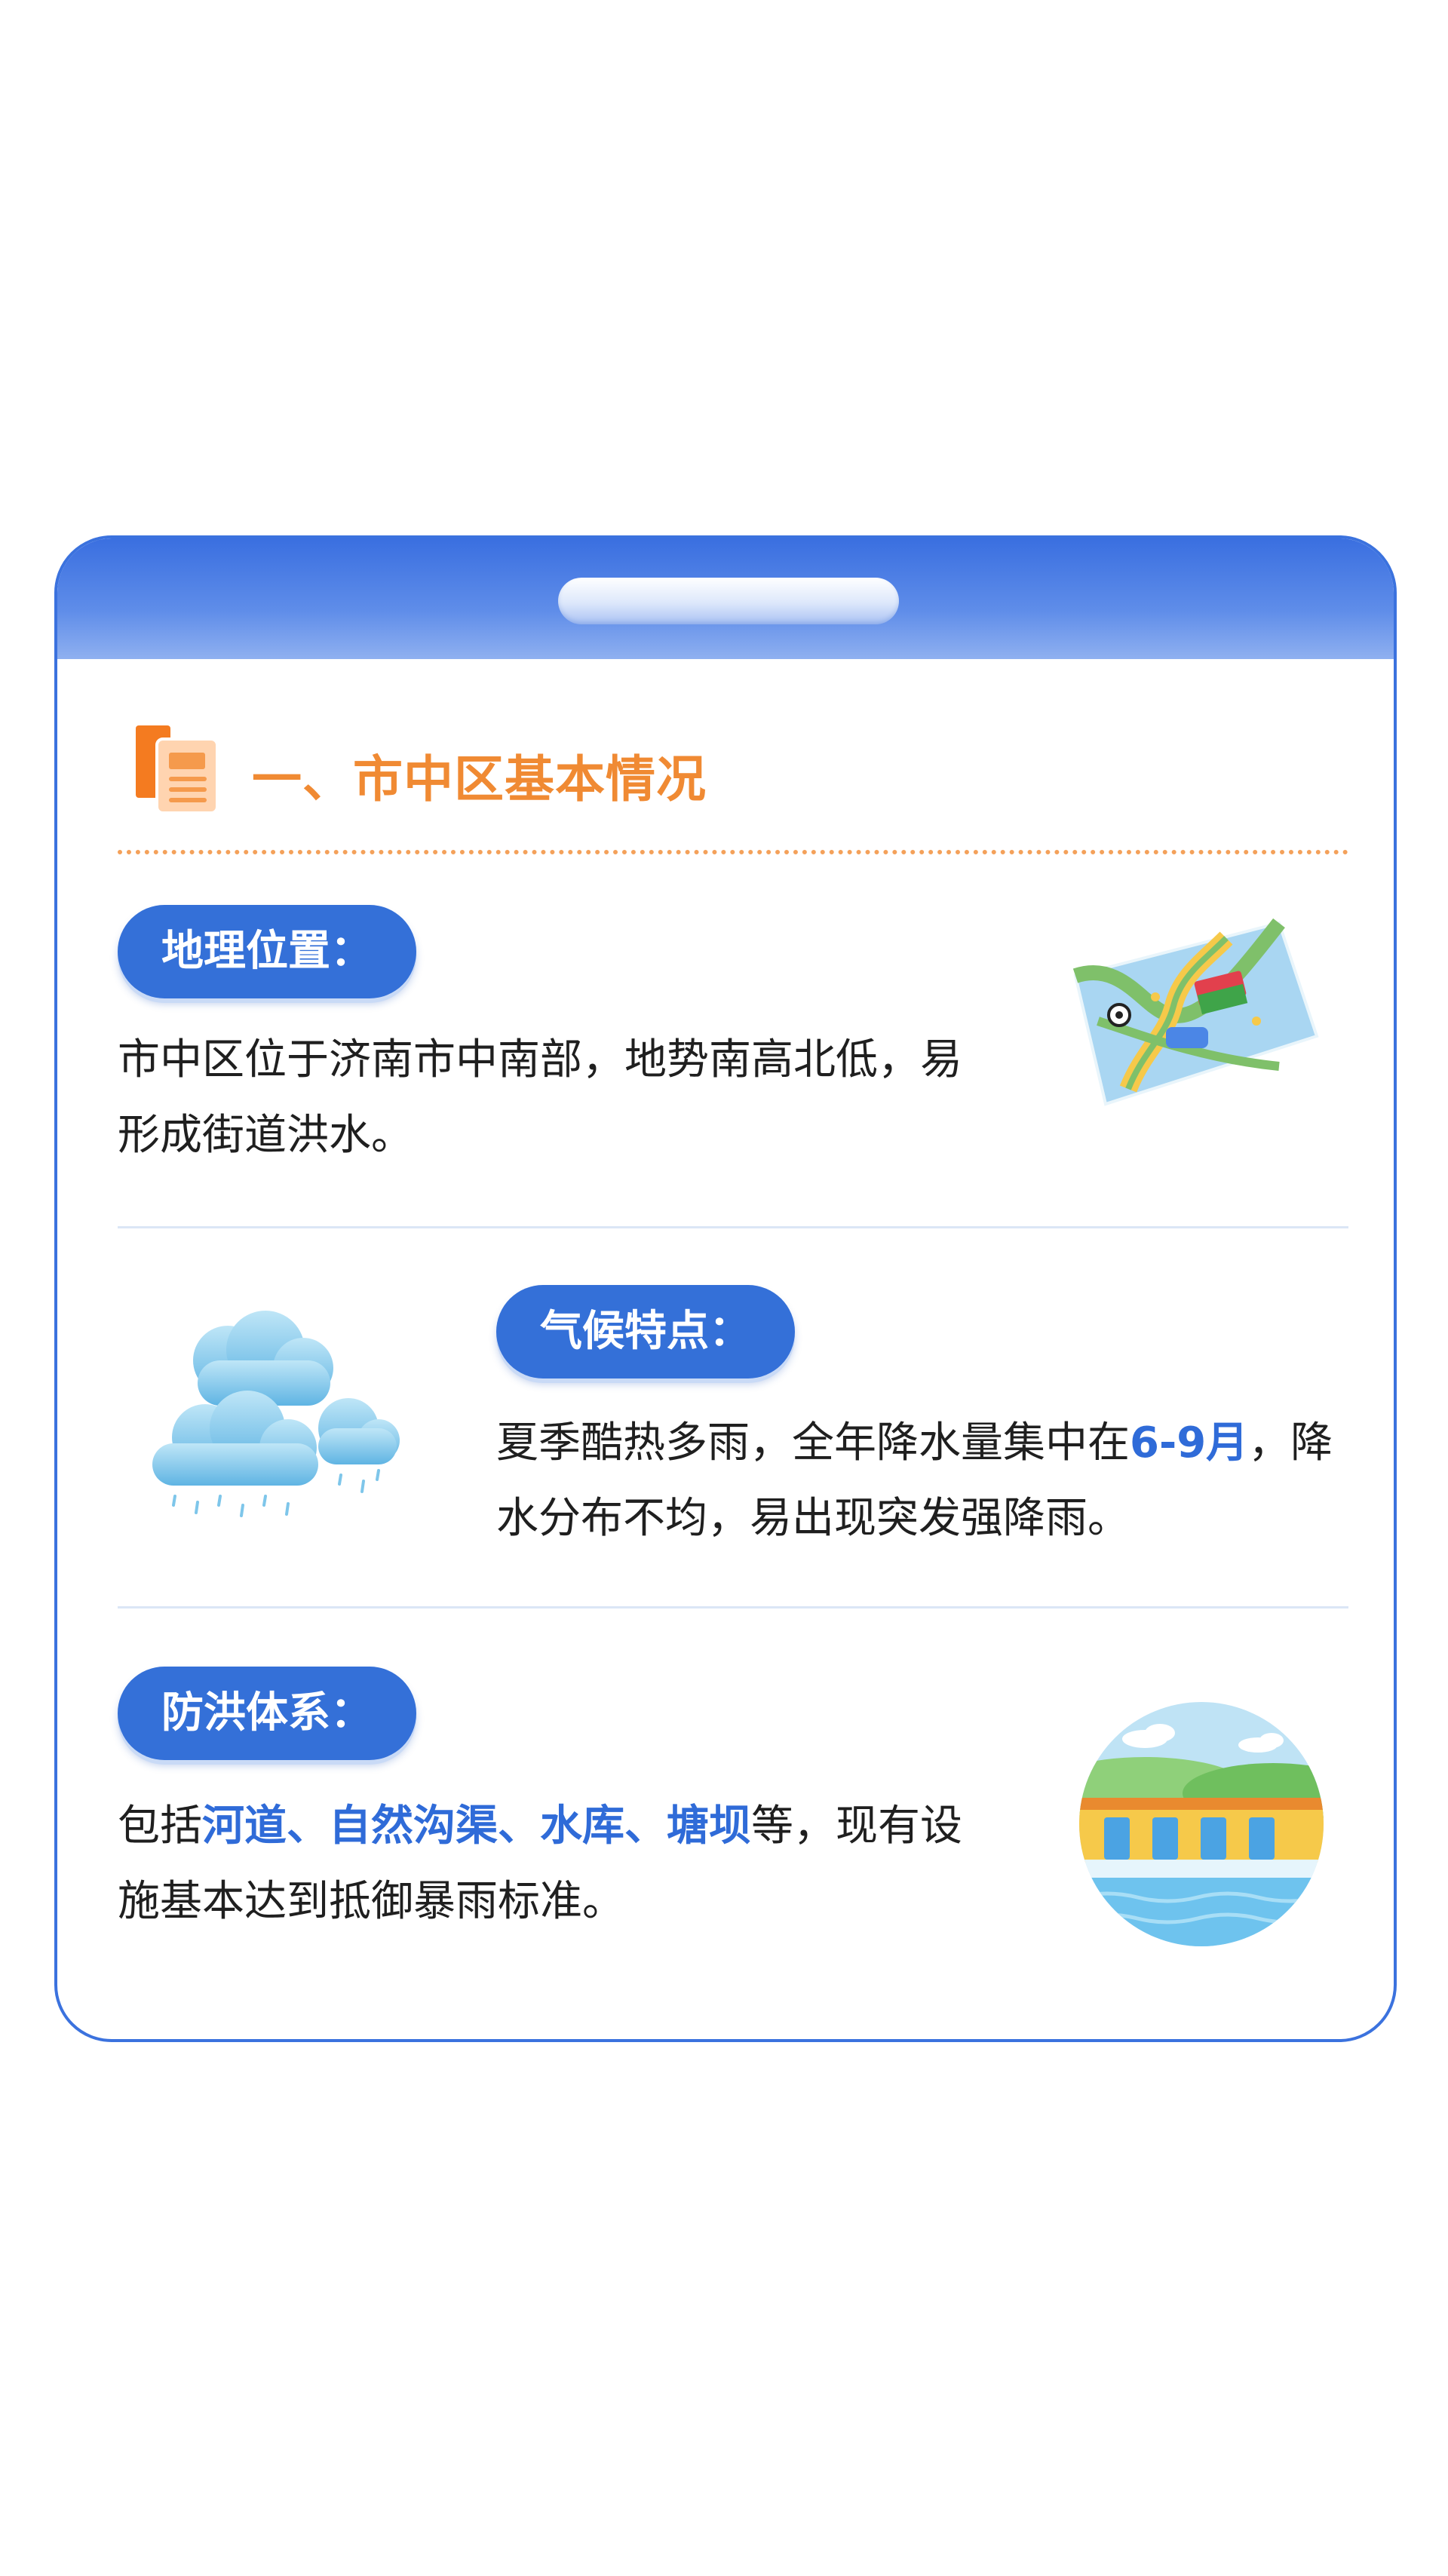 The image size is (1448, 2576). I want to click on geography-text: 市中区位于济南市中南部，地势南高北低，易 形成街道洪水。, so click(615, 1098).